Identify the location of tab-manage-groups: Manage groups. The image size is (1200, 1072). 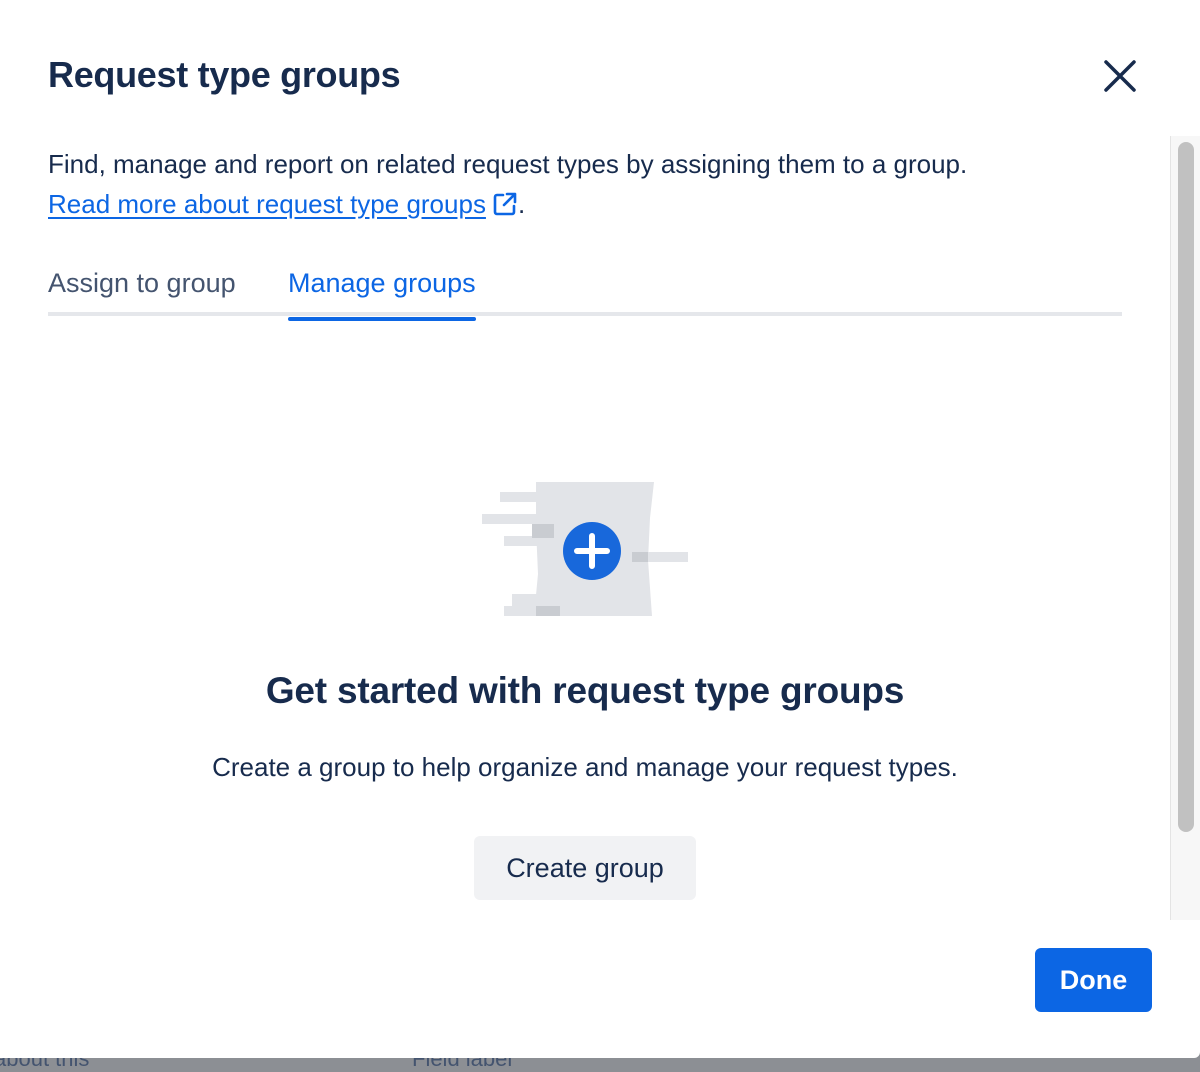
(382, 294).